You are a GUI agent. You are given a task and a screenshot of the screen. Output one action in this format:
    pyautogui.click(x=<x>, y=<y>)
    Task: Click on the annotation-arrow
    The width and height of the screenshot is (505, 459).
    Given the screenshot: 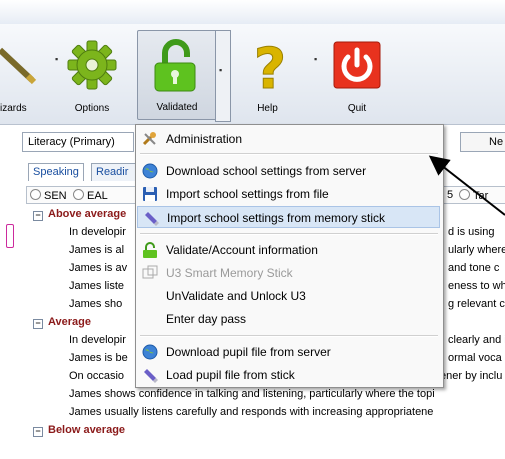 What is the action you would take?
    pyautogui.click(x=466, y=185)
    